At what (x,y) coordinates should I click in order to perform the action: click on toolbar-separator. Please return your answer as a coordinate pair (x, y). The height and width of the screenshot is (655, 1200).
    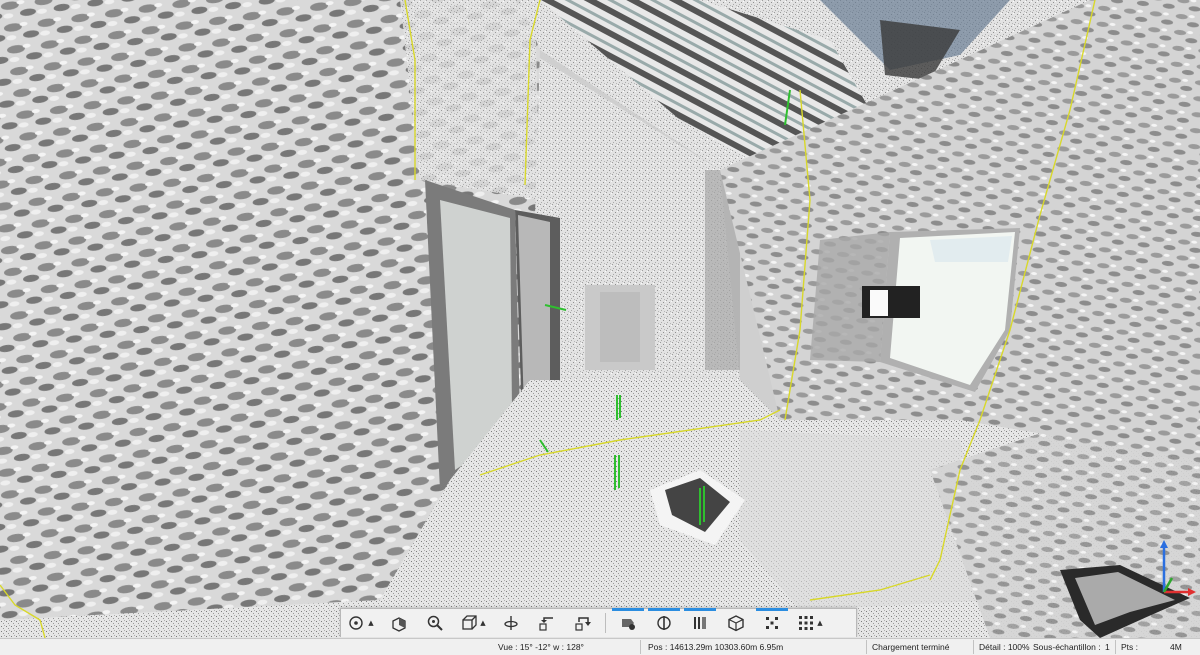
    Looking at the image, I should click on (605, 623).